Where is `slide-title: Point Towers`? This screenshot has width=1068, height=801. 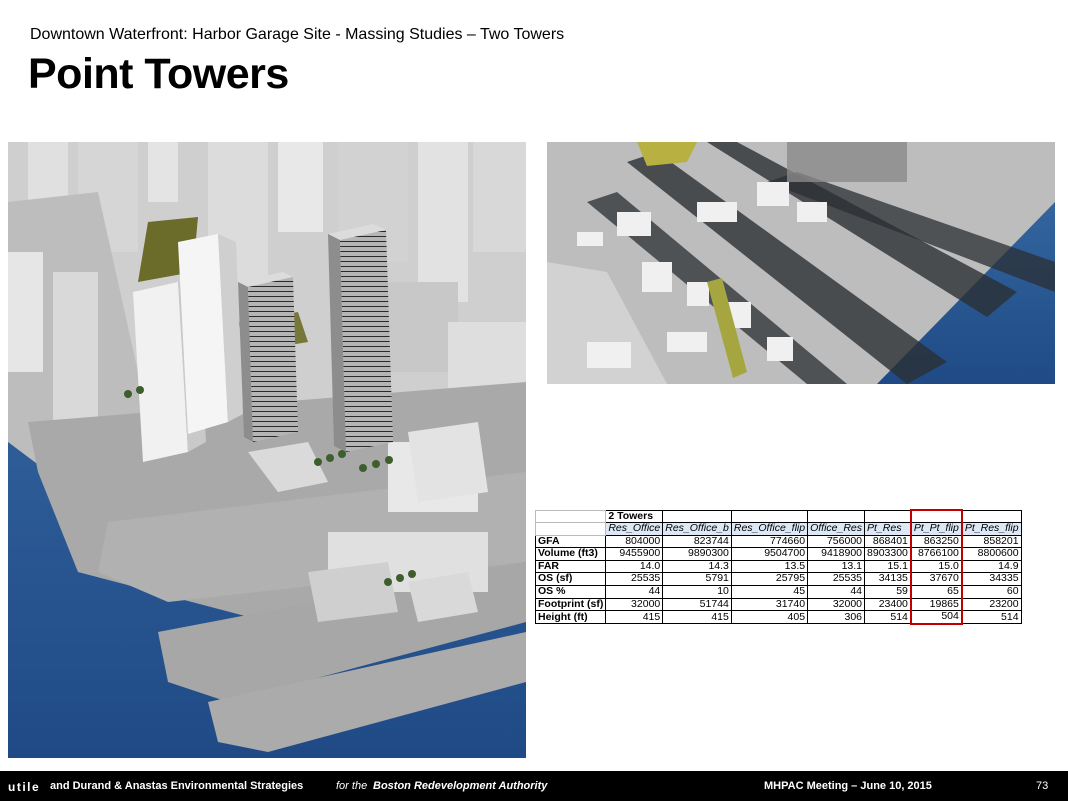
slide-title: Point Towers is located at coordinates (158, 74).